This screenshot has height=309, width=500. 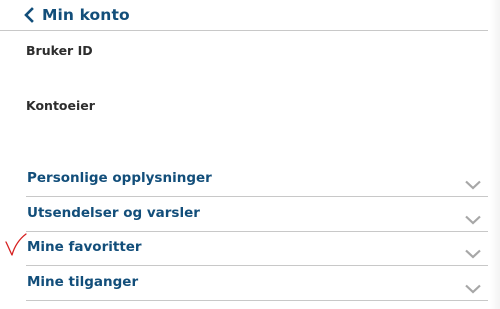 I want to click on account-owner-label: Kontoeier, so click(x=60, y=105).